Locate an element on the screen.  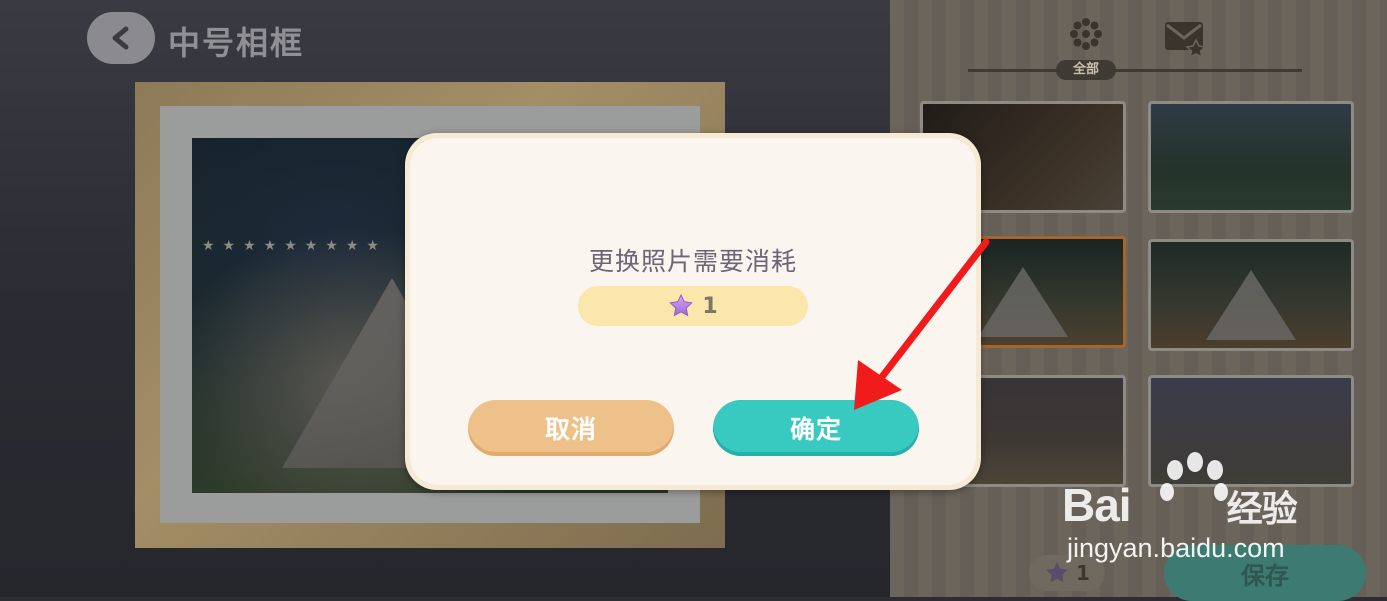
back-button is located at coordinates (121, 38).